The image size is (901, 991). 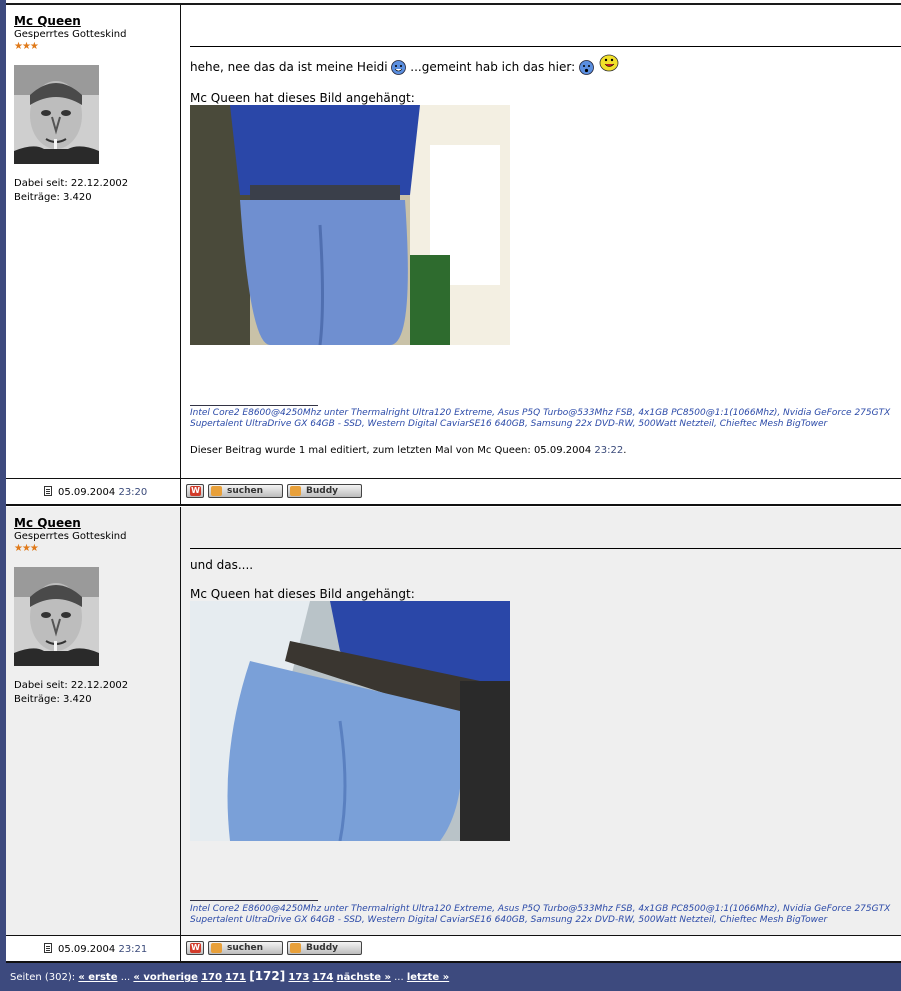 What do you see at coordinates (43, 977) in the screenshot?
I see `pages-count: Seiten (302):` at bounding box center [43, 977].